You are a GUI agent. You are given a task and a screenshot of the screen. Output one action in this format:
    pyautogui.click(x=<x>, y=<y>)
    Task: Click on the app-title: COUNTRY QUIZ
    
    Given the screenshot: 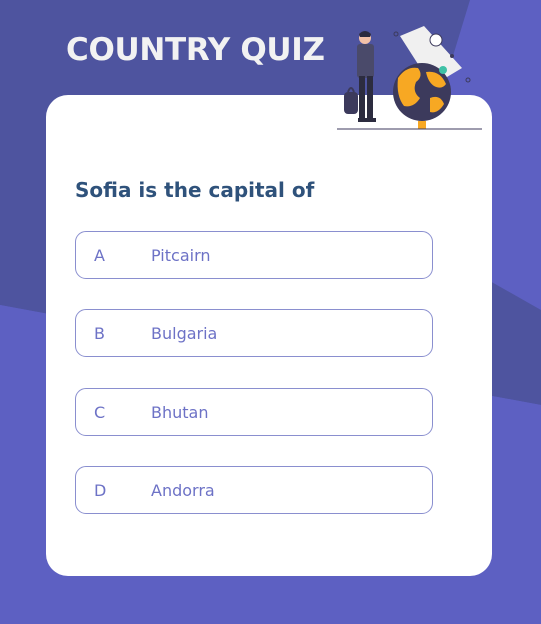 What is the action you would take?
    pyautogui.click(x=195, y=50)
    